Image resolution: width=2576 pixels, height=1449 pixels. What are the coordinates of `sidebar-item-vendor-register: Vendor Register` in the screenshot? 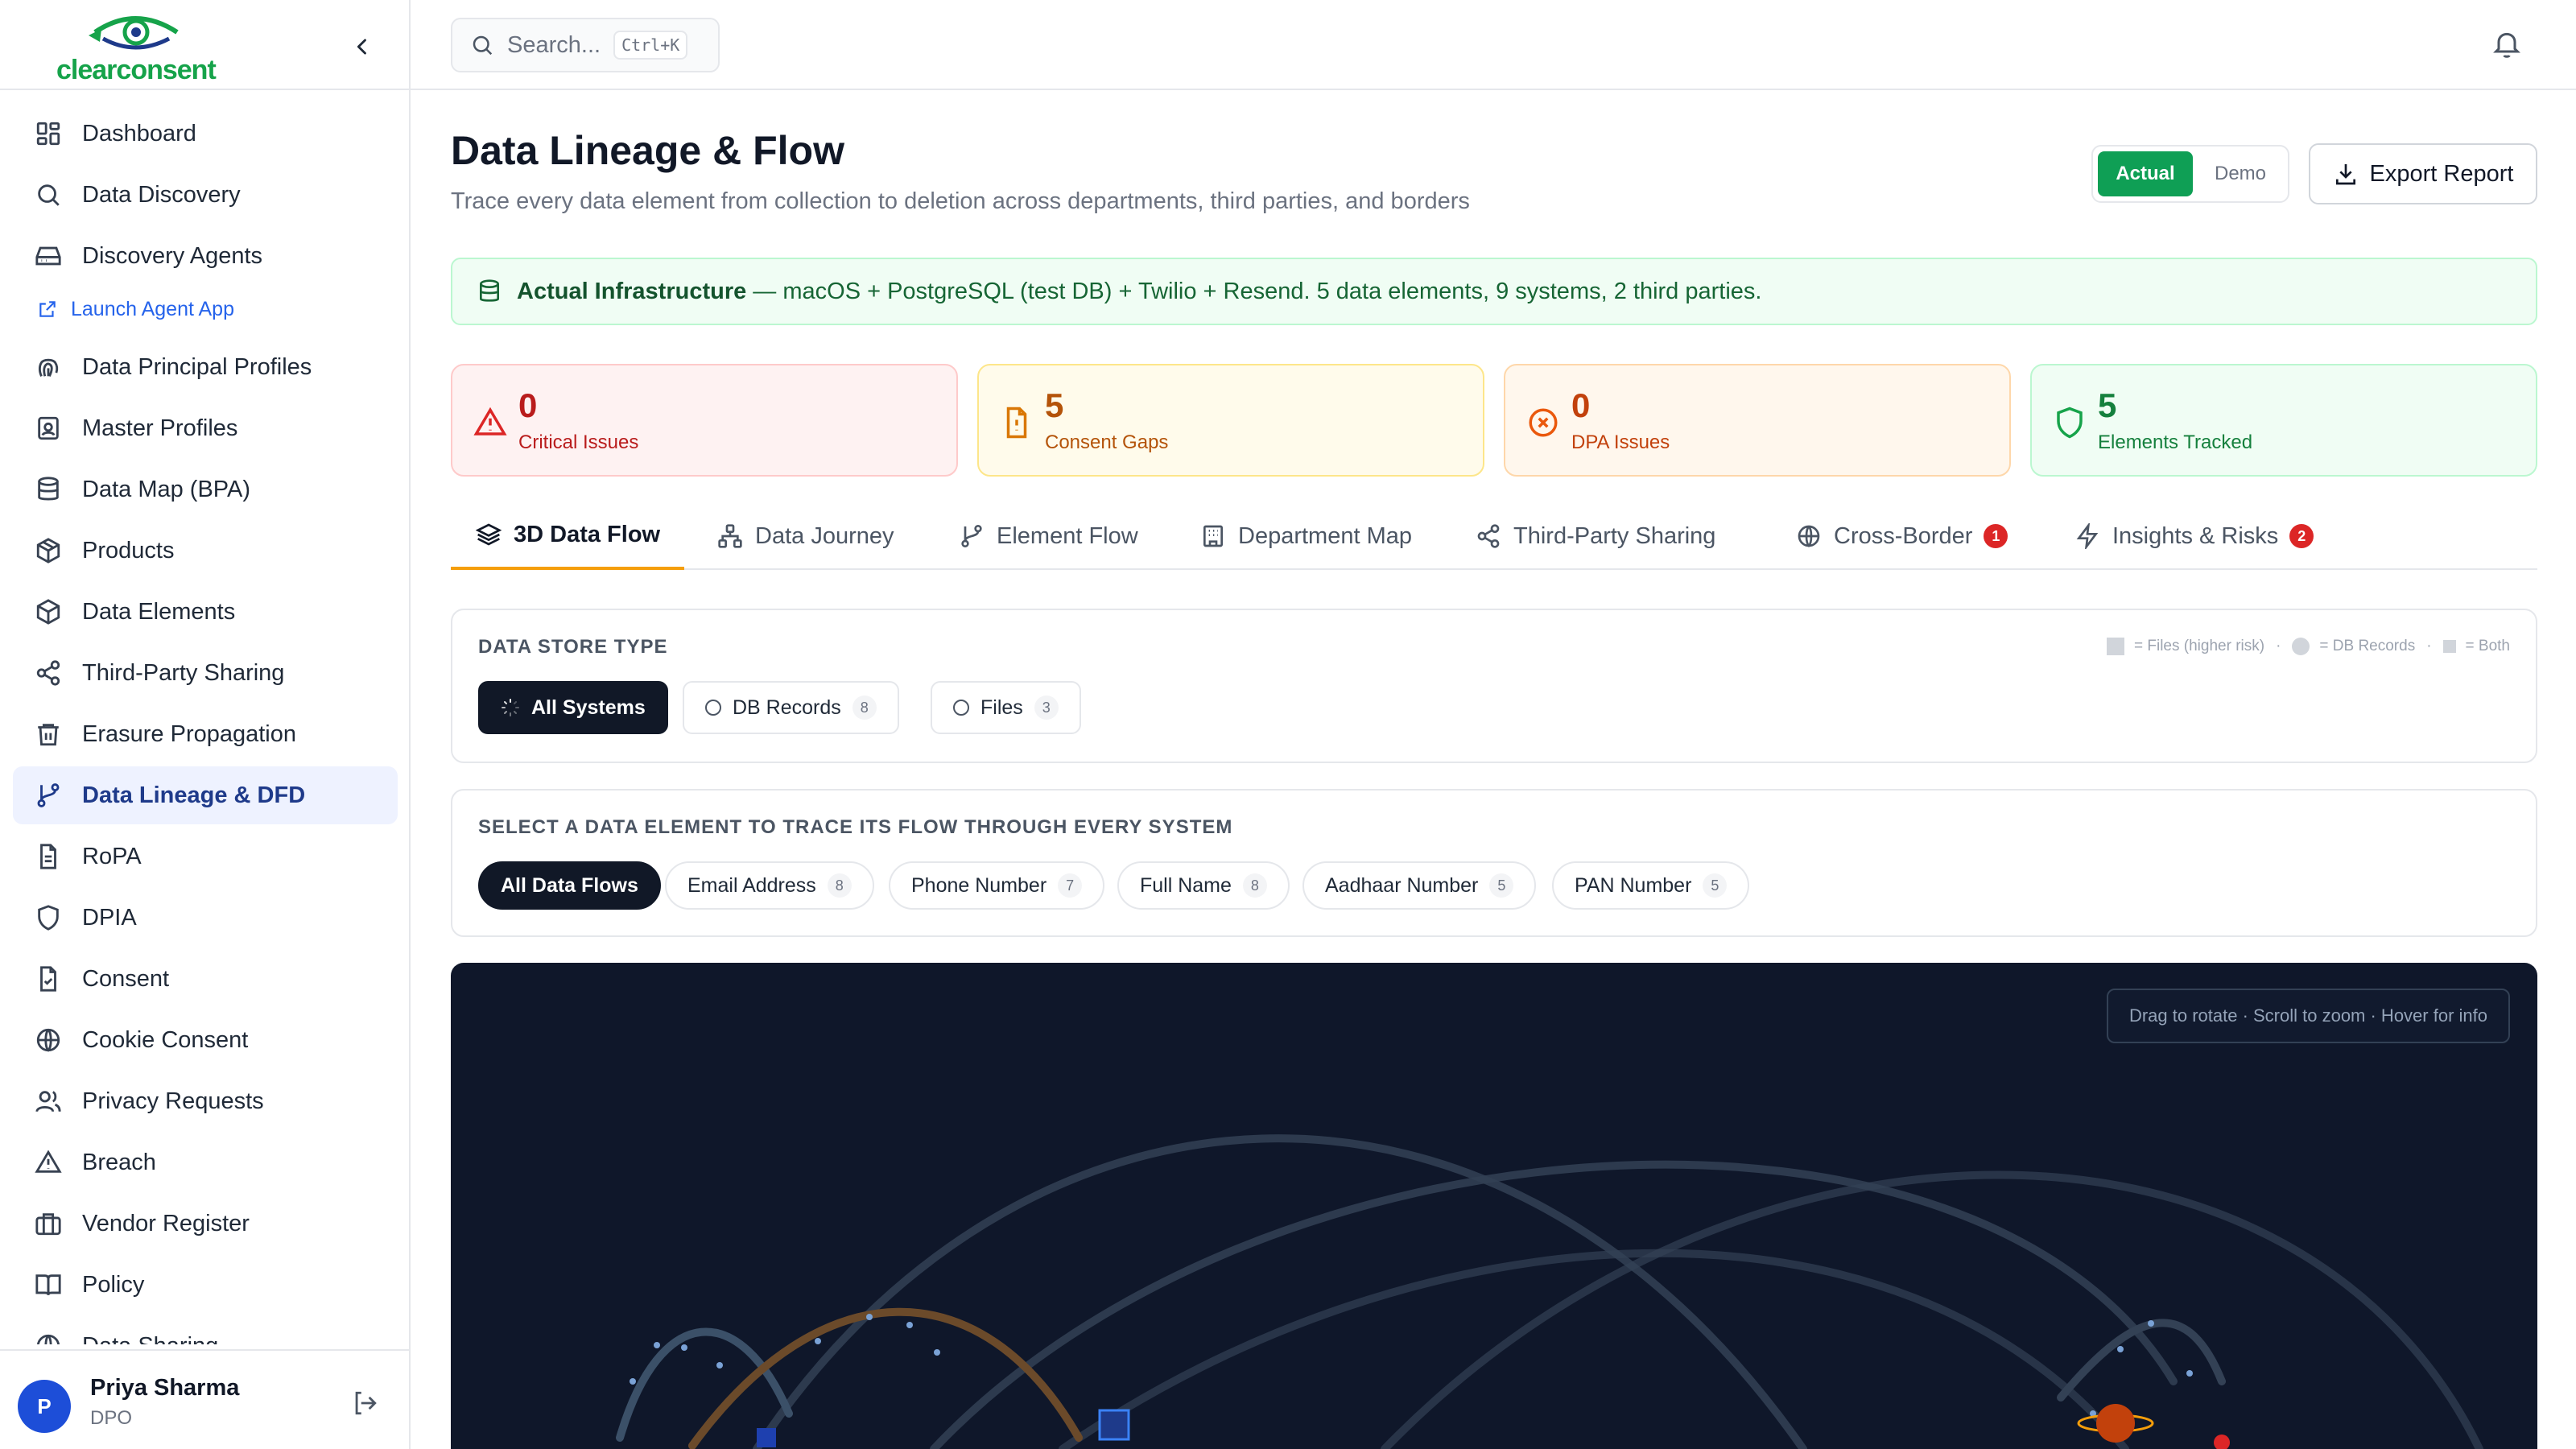 It's located at (205, 1224).